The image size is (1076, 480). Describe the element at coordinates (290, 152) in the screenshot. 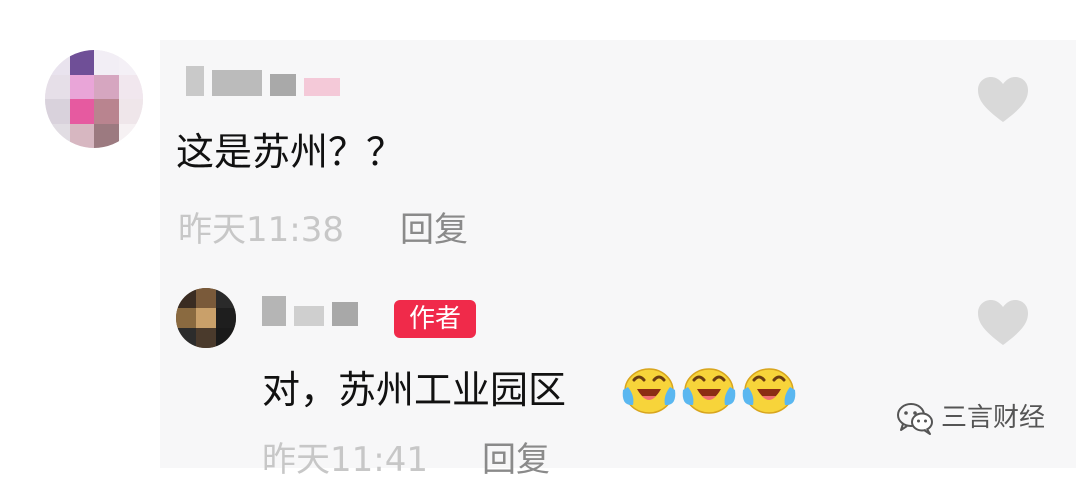

I see `comment-text: 这是苏州？？` at that location.